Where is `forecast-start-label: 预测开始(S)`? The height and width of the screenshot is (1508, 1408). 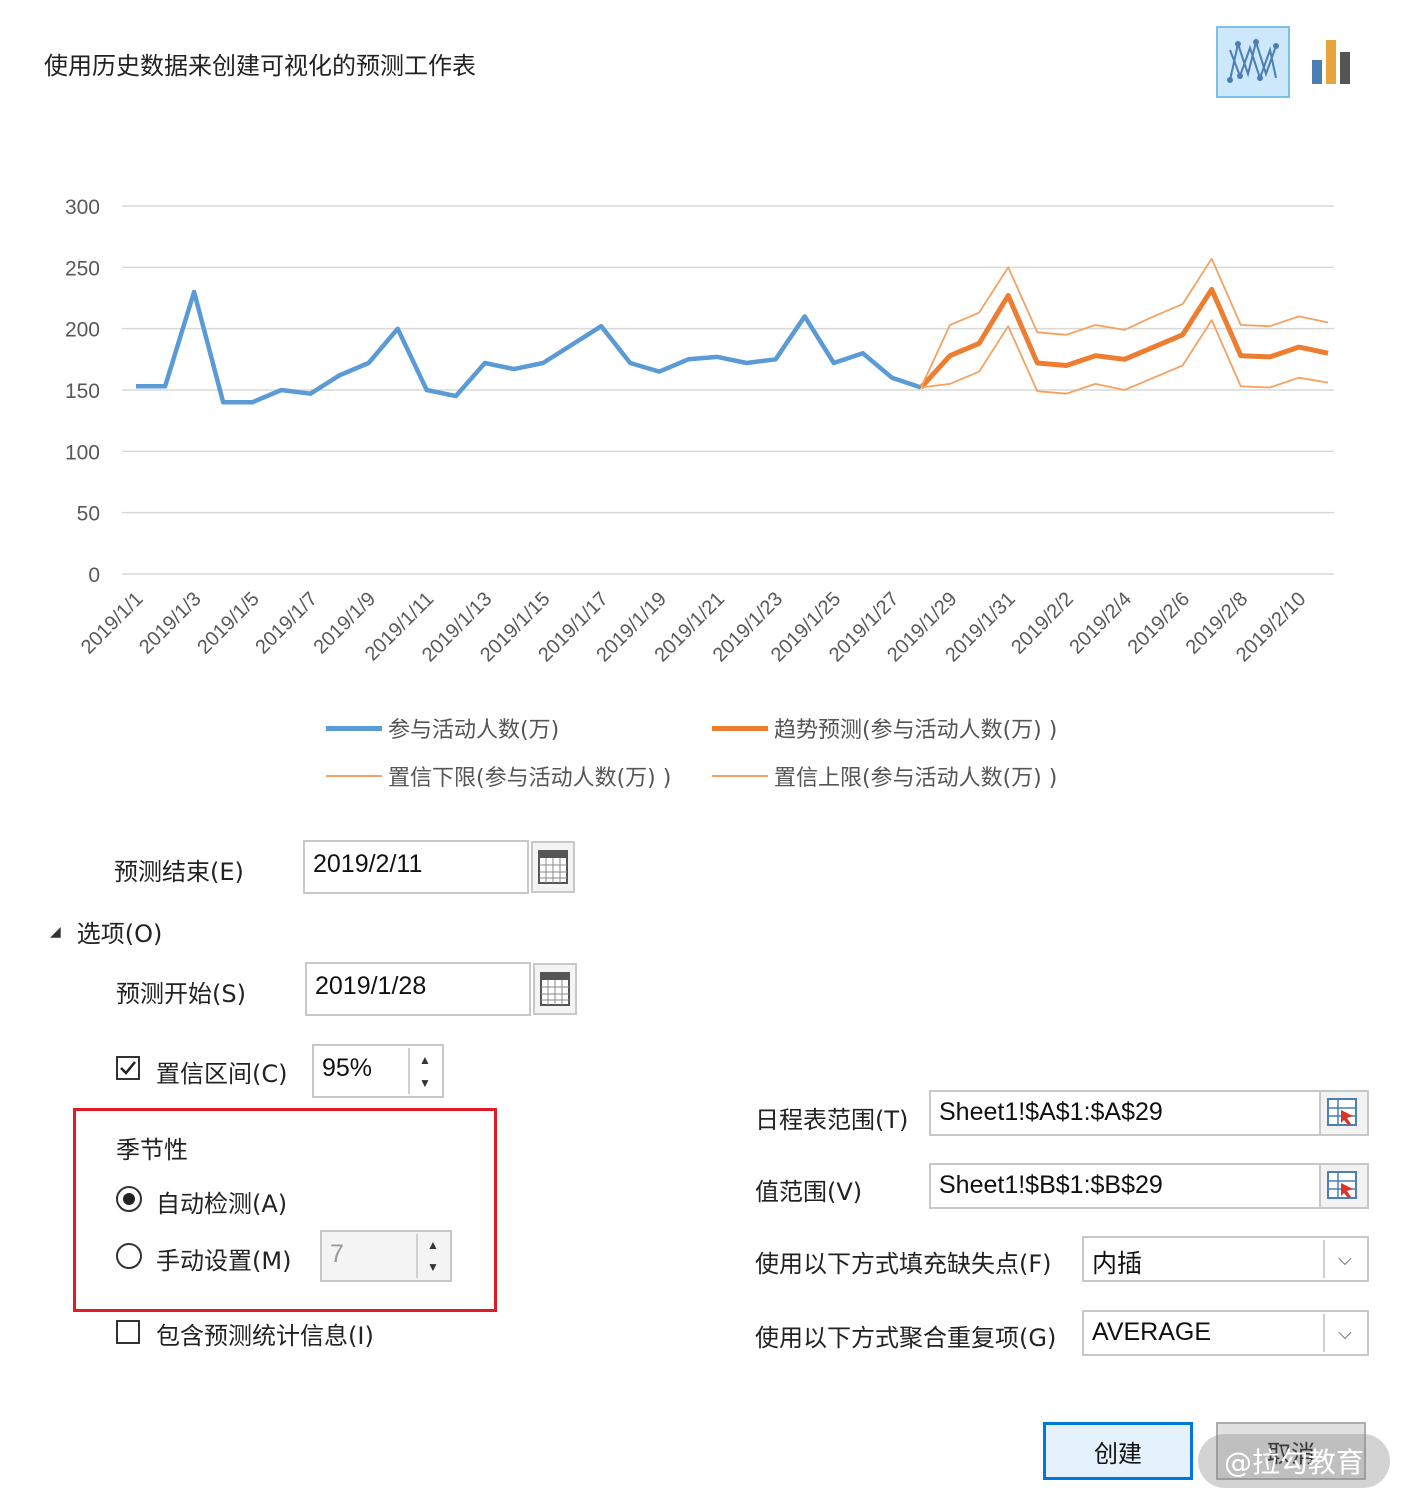
forecast-start-label: 预测开始(S) is located at coordinates (181, 994).